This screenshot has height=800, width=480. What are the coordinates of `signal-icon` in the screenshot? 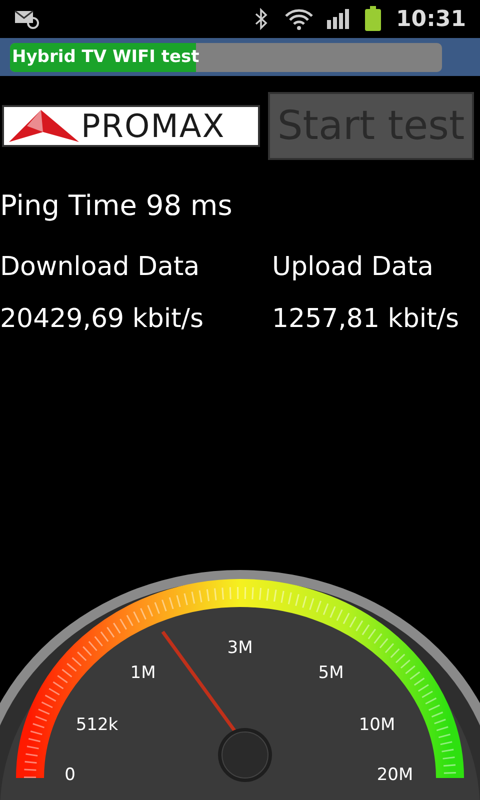 It's located at (338, 19).